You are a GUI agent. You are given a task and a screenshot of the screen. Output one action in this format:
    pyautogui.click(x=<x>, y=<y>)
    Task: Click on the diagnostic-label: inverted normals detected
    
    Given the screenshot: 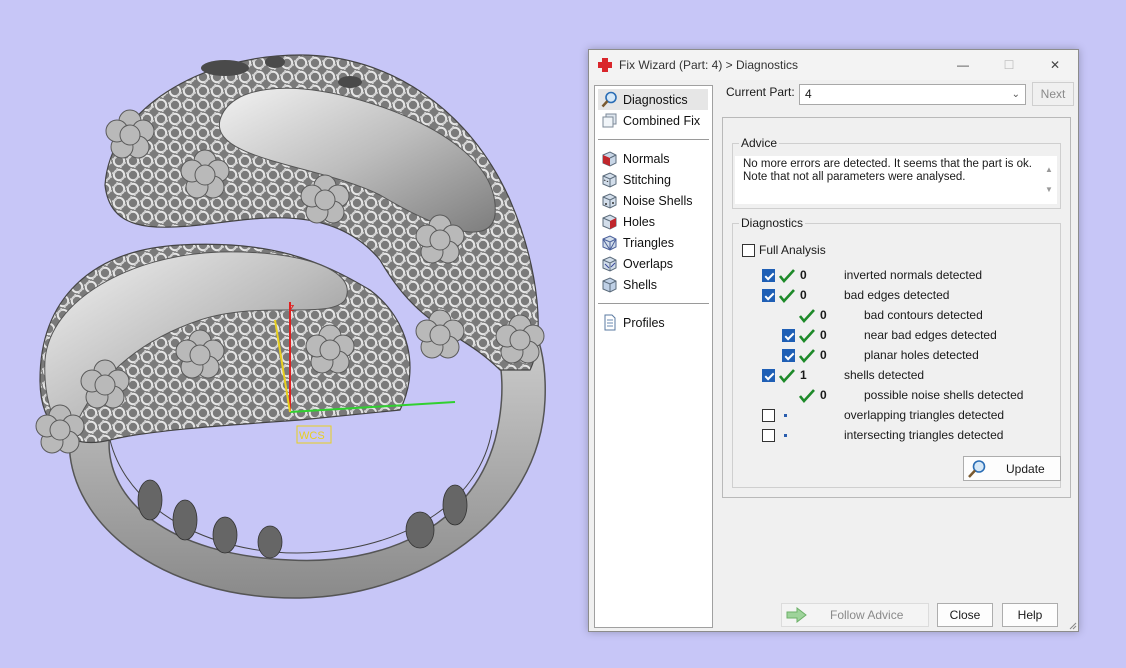 What is the action you would take?
    pyautogui.click(x=913, y=275)
    